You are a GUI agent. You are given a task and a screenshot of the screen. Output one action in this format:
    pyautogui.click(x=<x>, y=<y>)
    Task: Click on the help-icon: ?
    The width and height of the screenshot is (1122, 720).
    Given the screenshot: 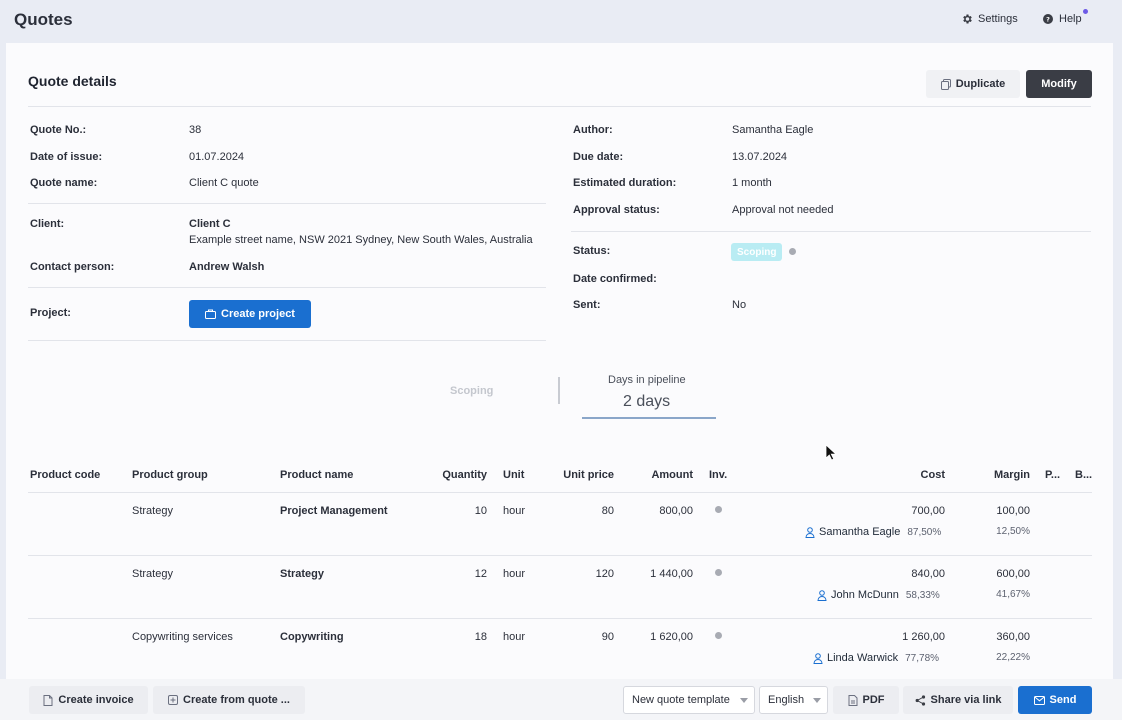 What is the action you would take?
    pyautogui.click(x=1048, y=19)
    